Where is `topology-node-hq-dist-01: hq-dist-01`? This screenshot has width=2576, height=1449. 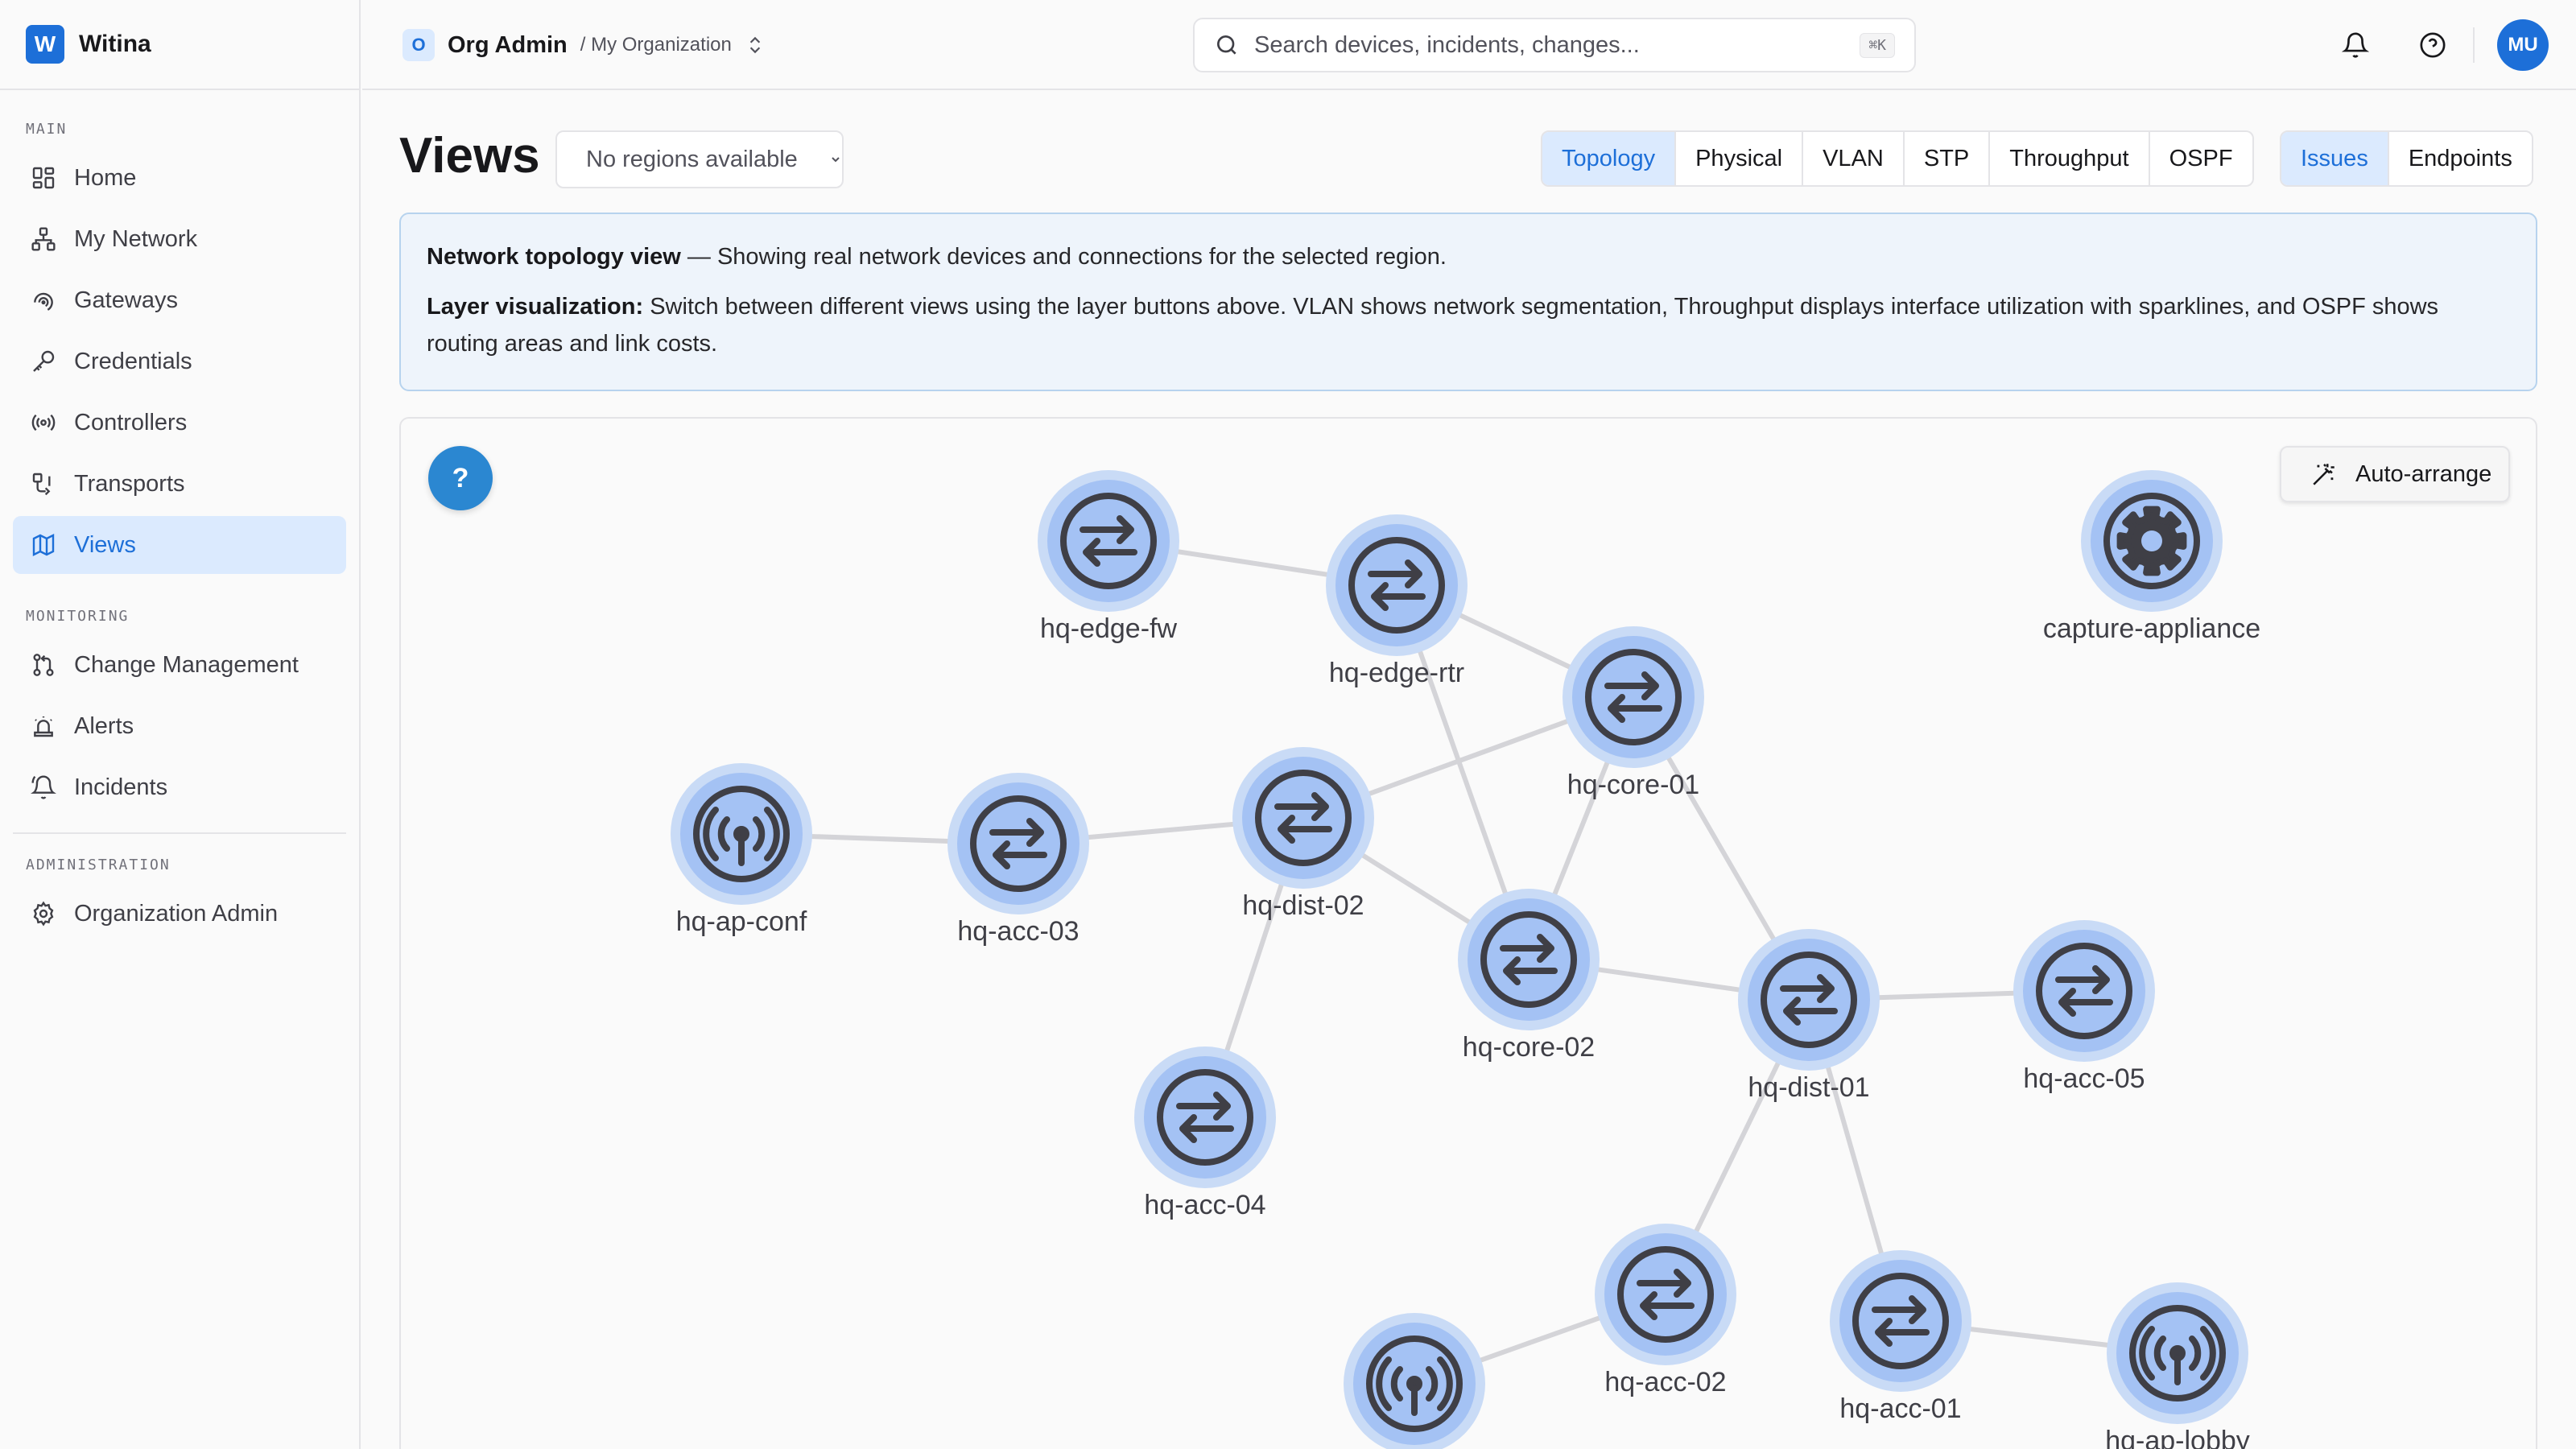
topology-node-hq-dist-01: hq-dist-01 is located at coordinates (1809, 1016).